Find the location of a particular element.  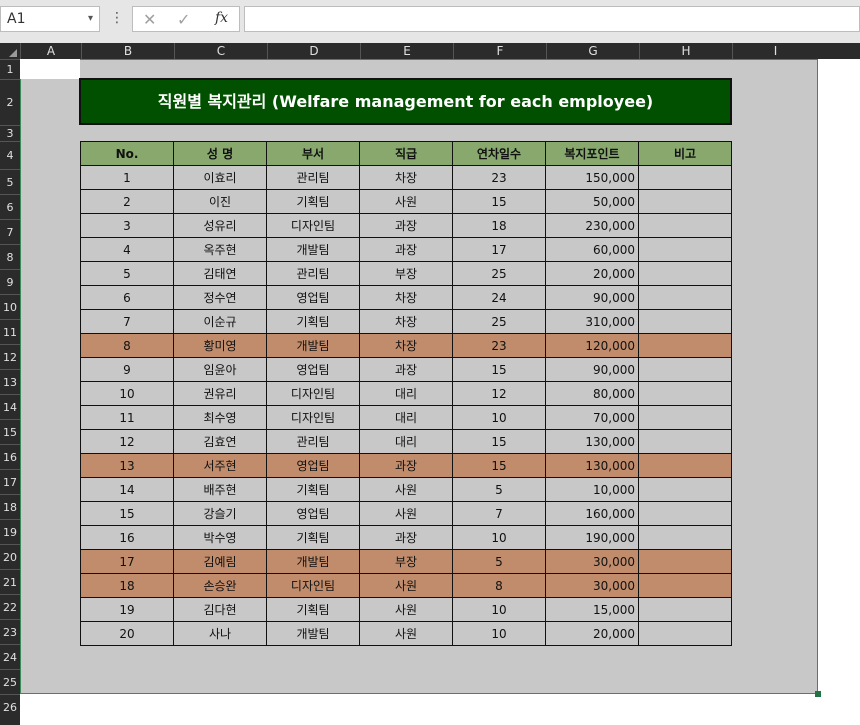

fill-handle is located at coordinates (818, 694).